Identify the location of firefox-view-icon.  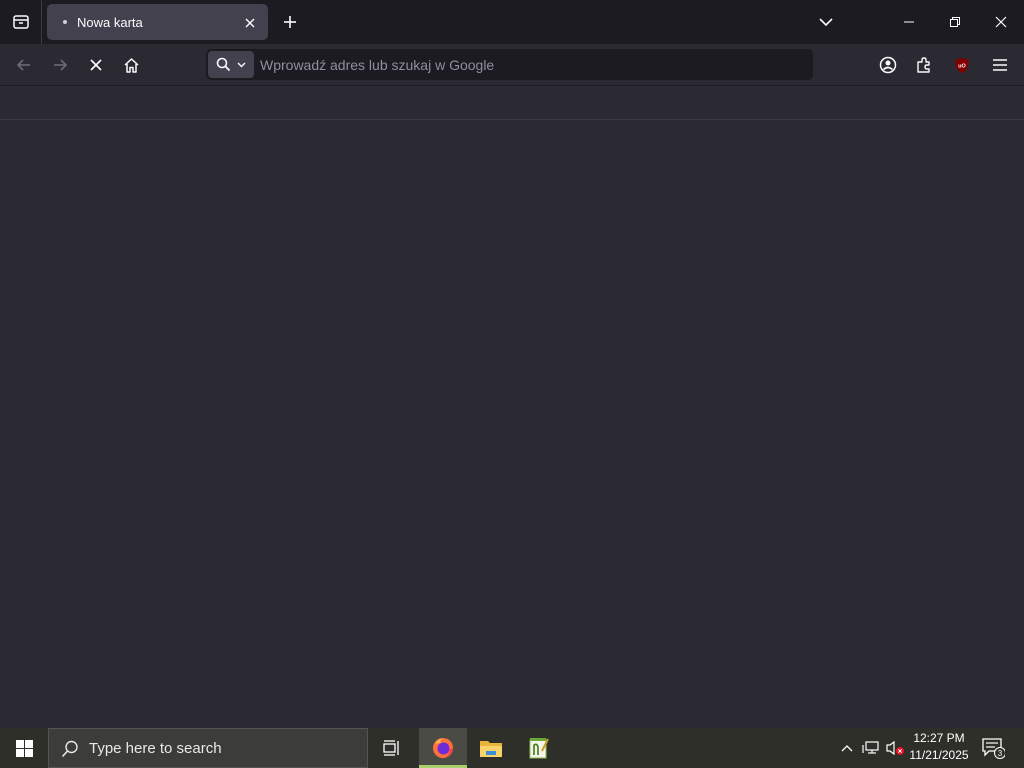
(20, 22).